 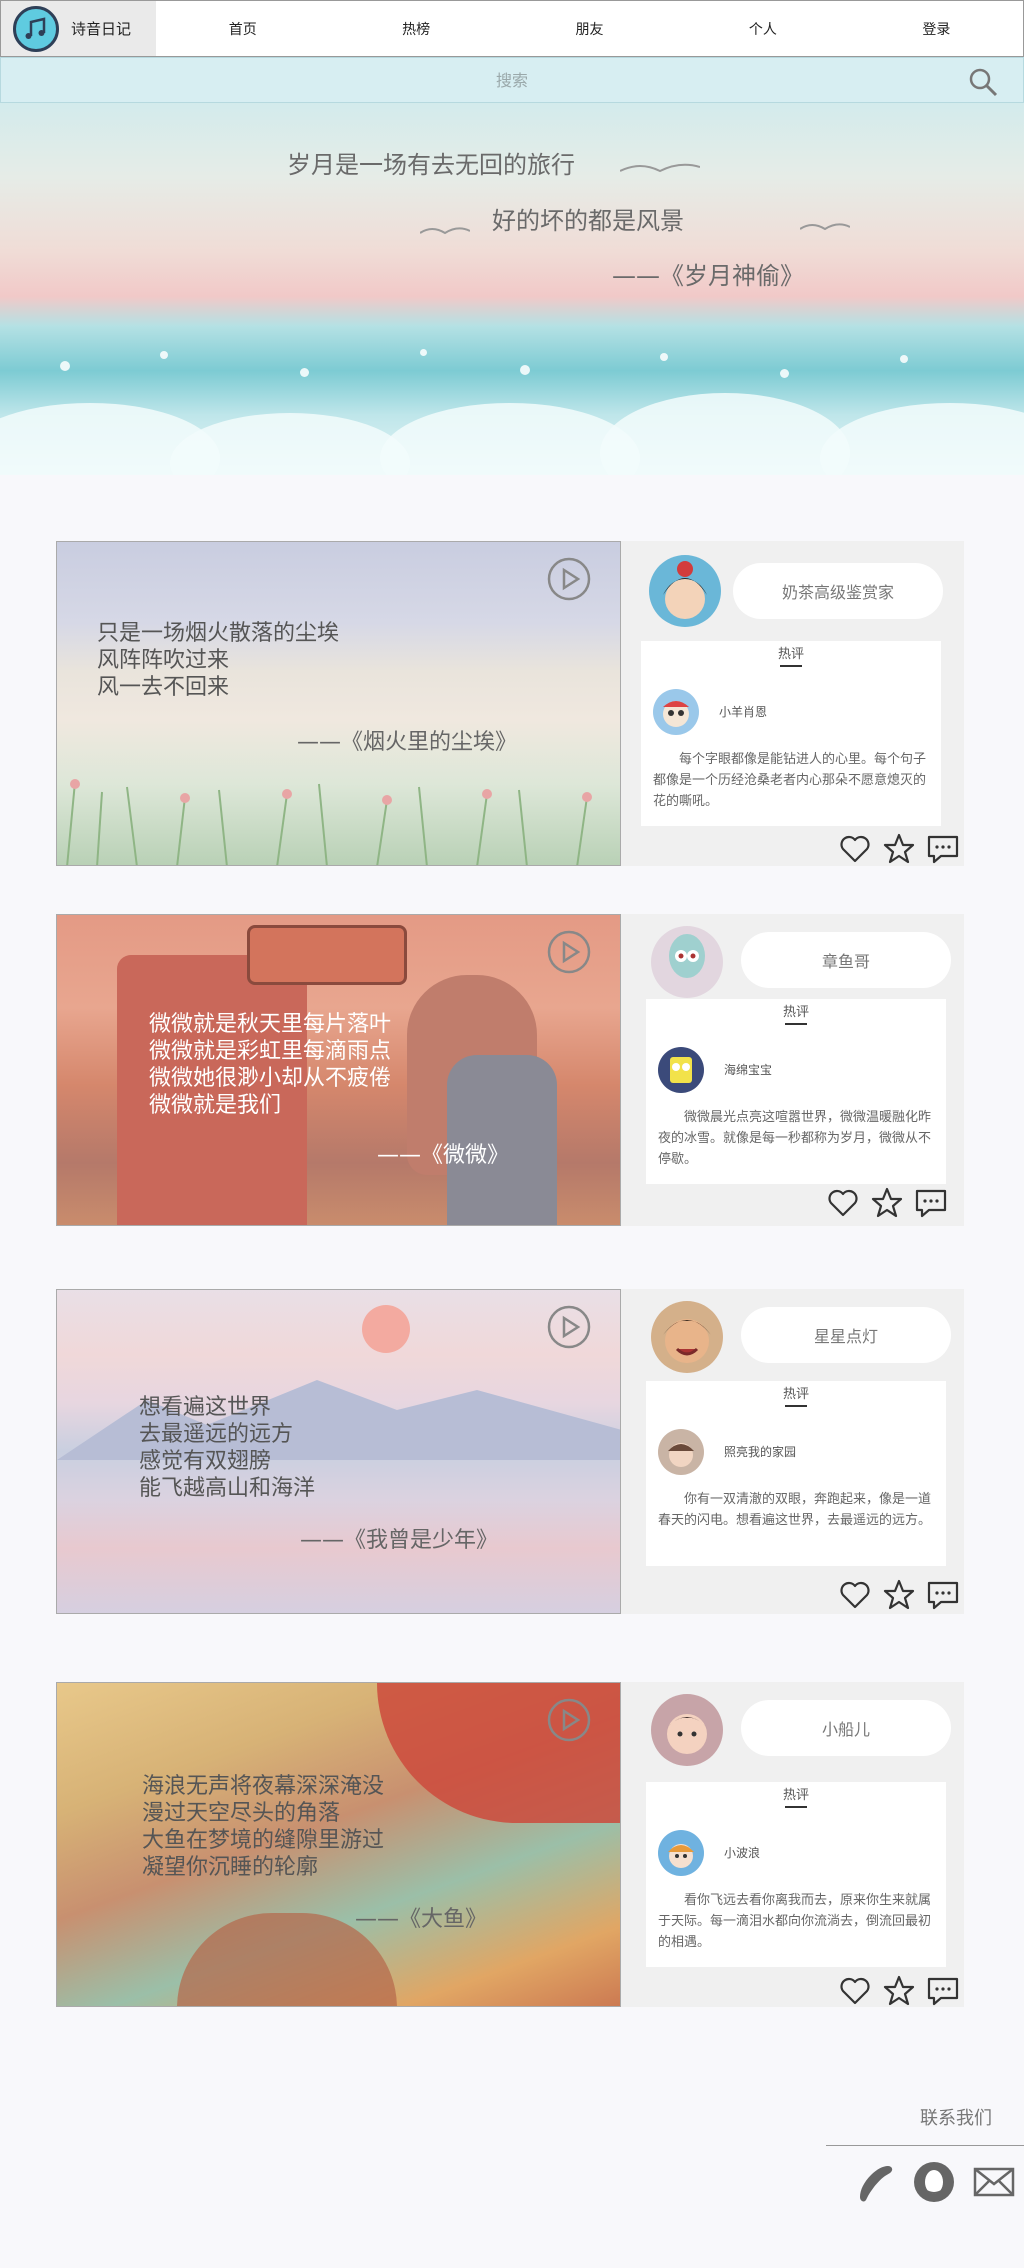 What do you see at coordinates (407, 742) in the screenshot?
I see `poem-source: ——《烟火里的尘埃》` at bounding box center [407, 742].